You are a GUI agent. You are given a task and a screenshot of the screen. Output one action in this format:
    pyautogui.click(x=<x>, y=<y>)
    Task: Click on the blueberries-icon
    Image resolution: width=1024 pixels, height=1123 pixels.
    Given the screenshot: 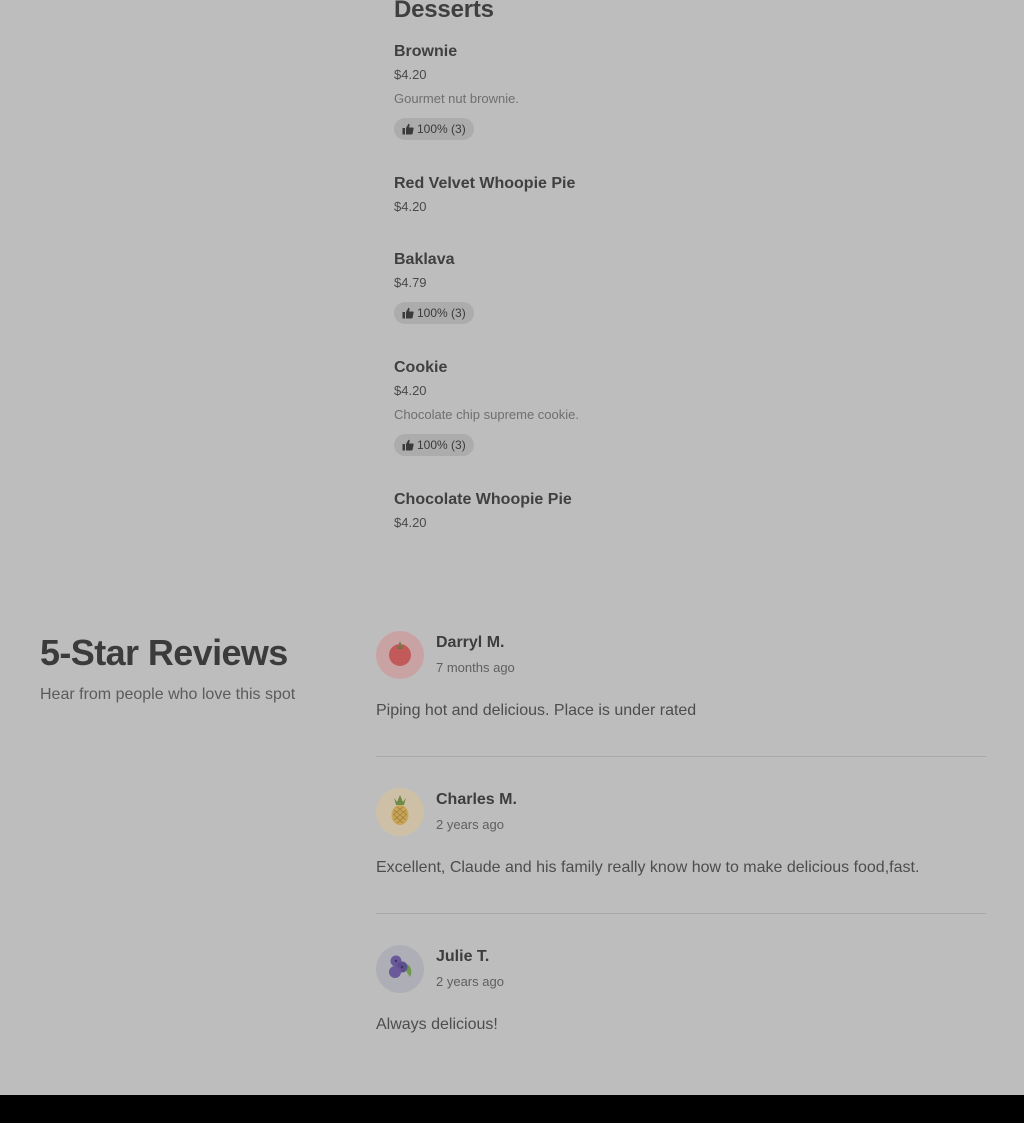 What is the action you would take?
    pyautogui.click(x=400, y=969)
    